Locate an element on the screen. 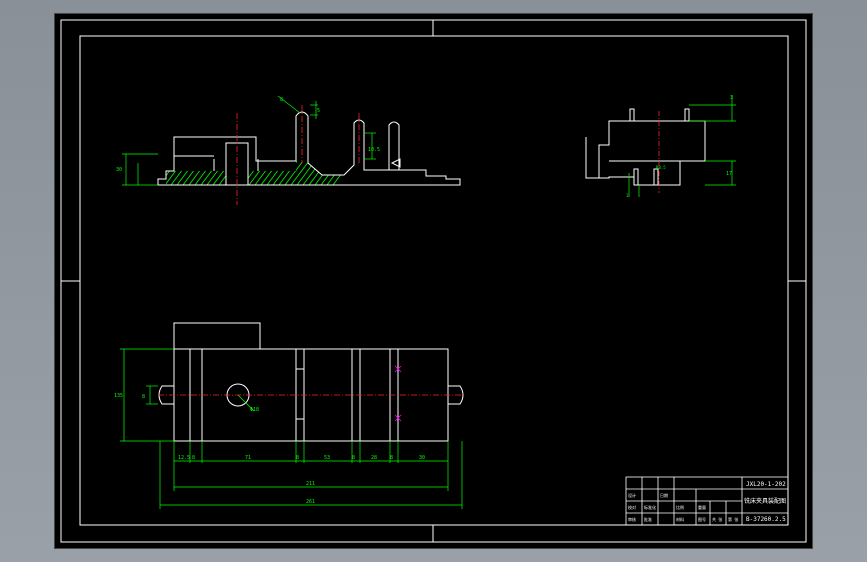 The height and width of the screenshot is (562, 867). title-code: B-37260.2.5 is located at coordinates (766, 519).